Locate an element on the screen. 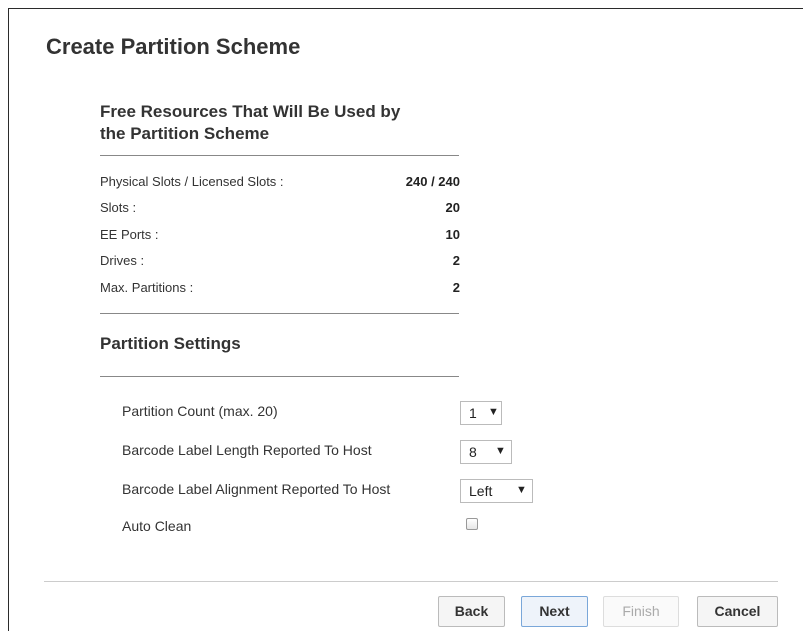 This screenshot has height=631, width=803. resource-value: 20 is located at coordinates (452, 207).